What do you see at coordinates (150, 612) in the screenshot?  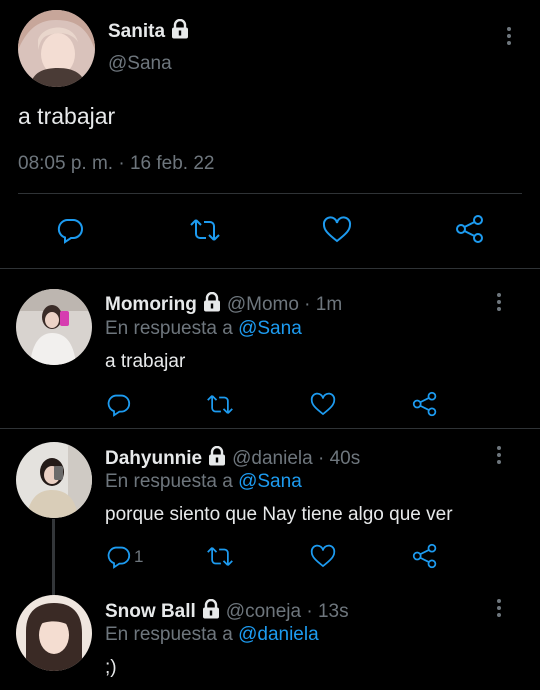 I see `author-name: Snow Ball` at bounding box center [150, 612].